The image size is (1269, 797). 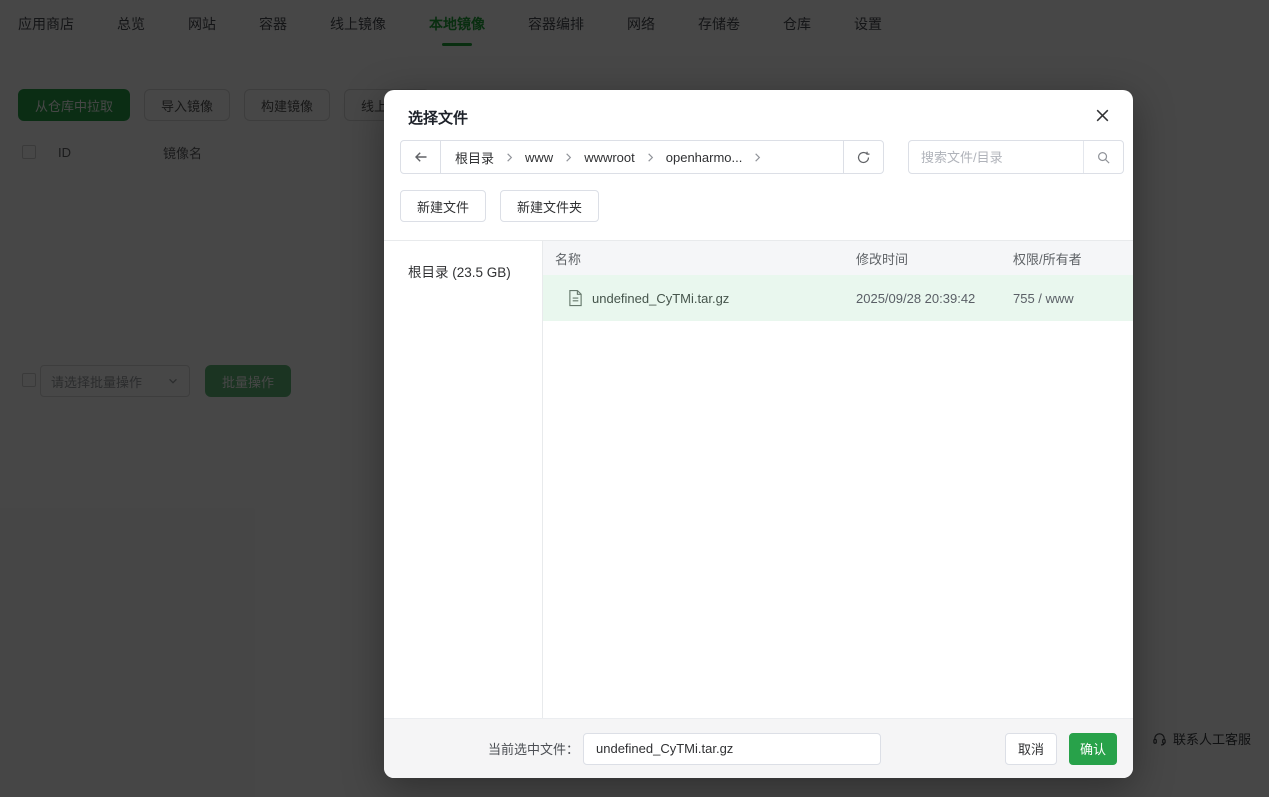 What do you see at coordinates (443, 206) in the screenshot?
I see `new-file-button: 新建文件` at bounding box center [443, 206].